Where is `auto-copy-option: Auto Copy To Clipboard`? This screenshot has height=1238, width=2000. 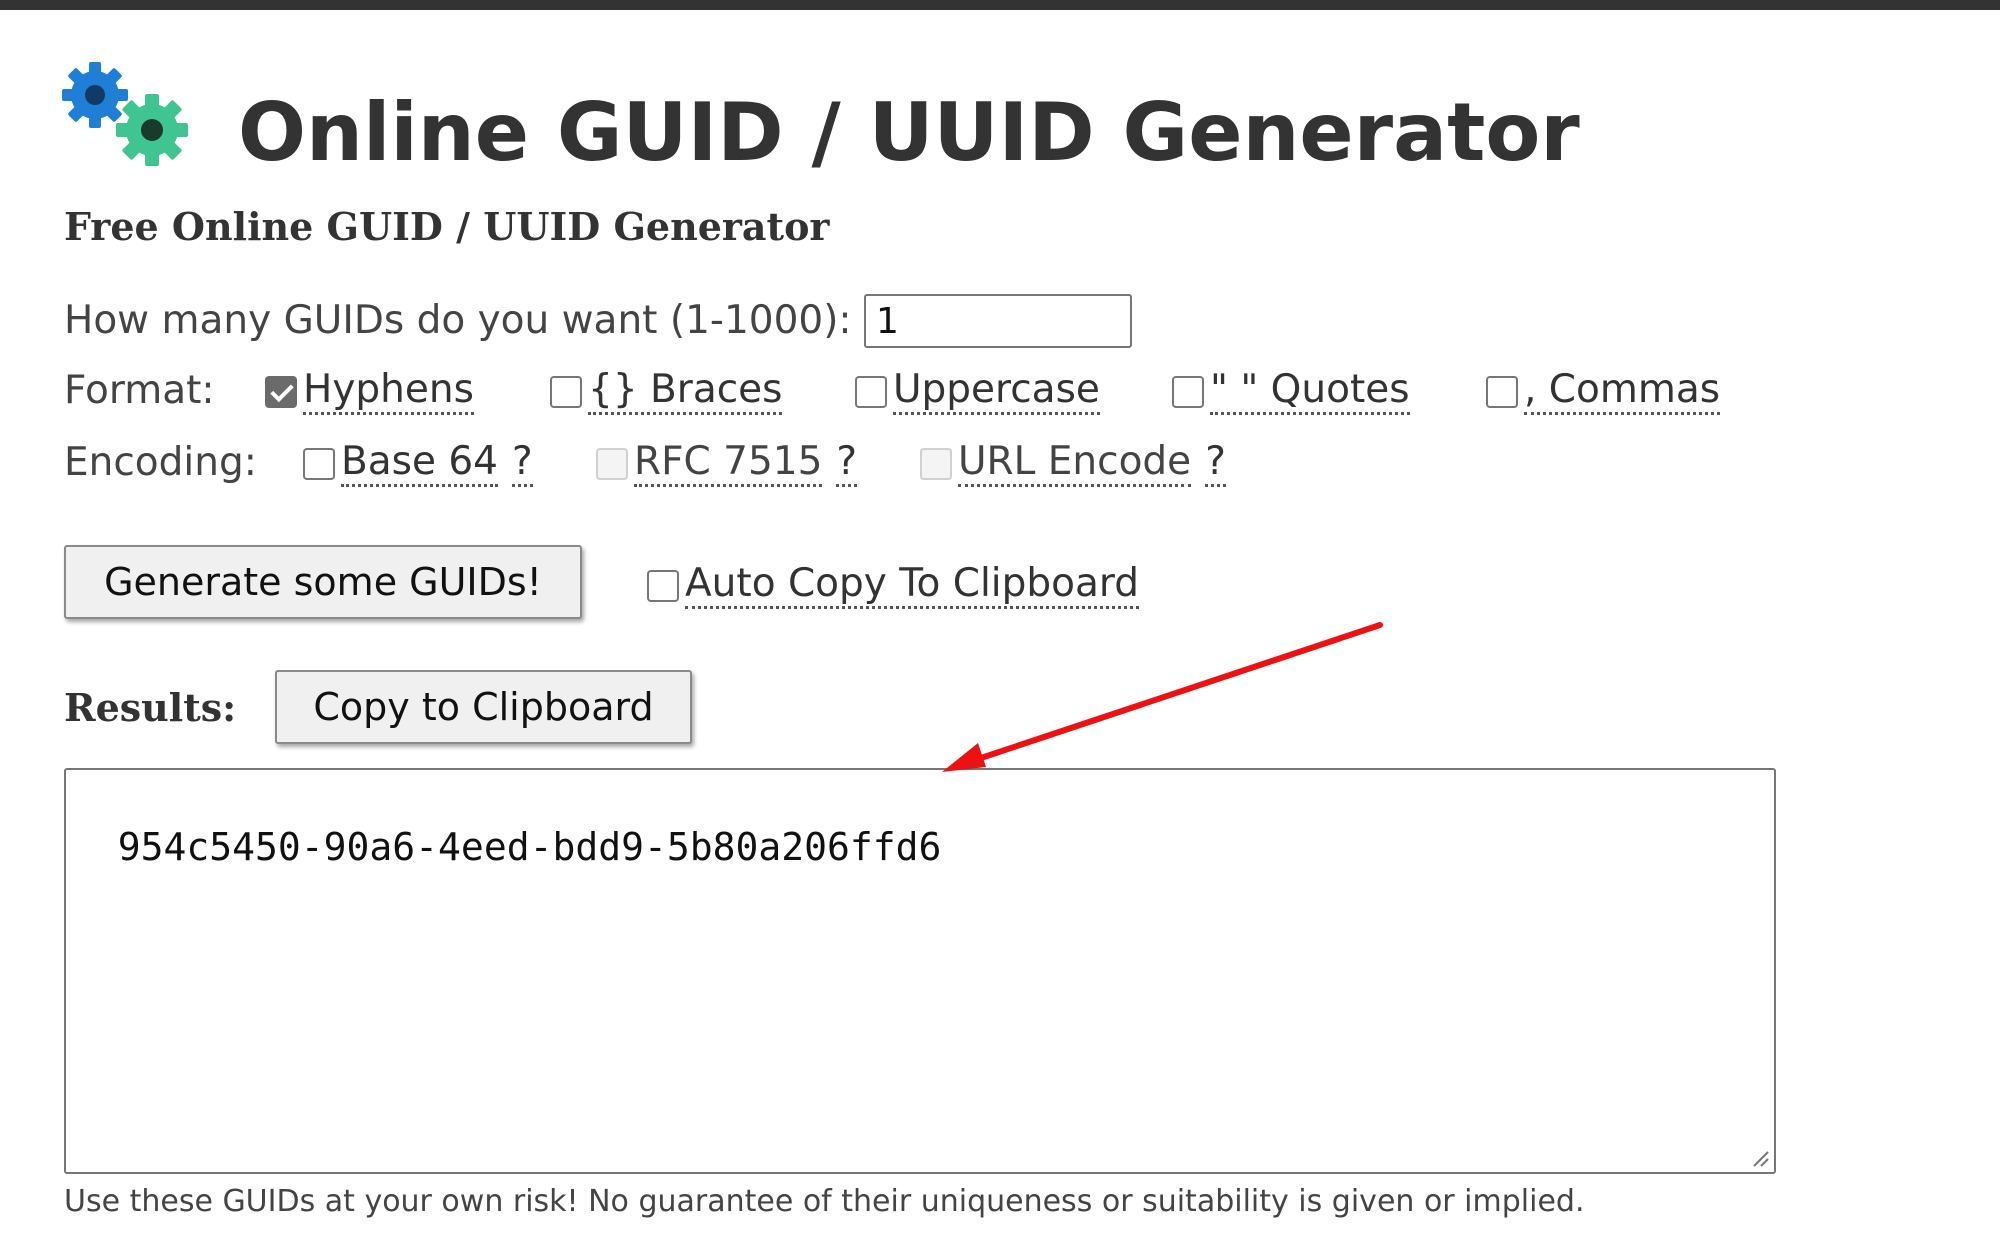
auto-copy-option: Auto Copy To Clipboard is located at coordinates (893, 585).